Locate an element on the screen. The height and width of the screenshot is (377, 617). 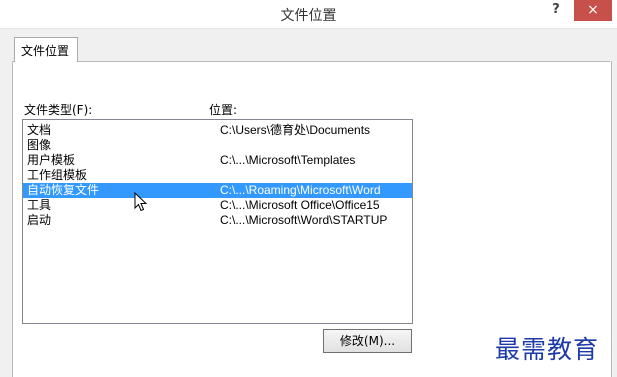
item-path: C:\Users\德育处\Documents is located at coordinates (295, 130).